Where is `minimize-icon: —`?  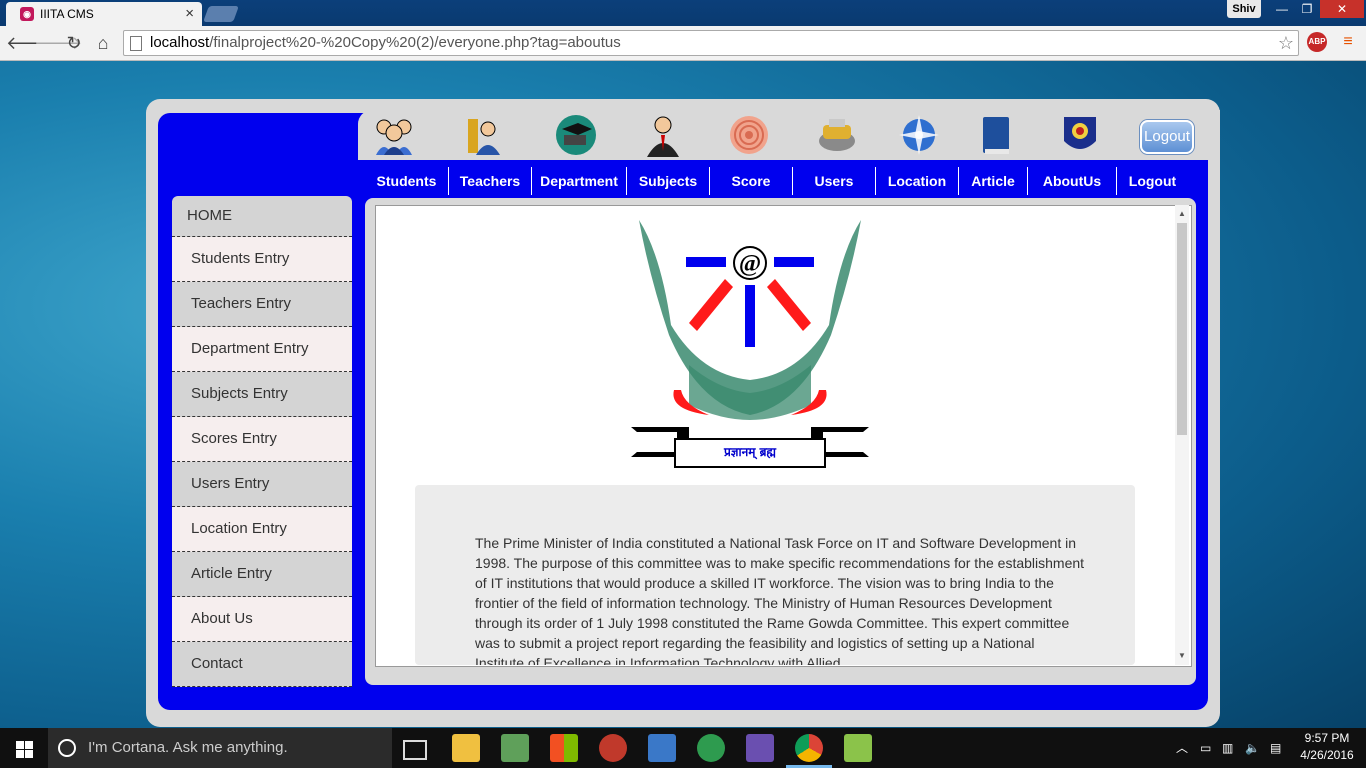
minimize-icon: — is located at coordinates (1282, 9).